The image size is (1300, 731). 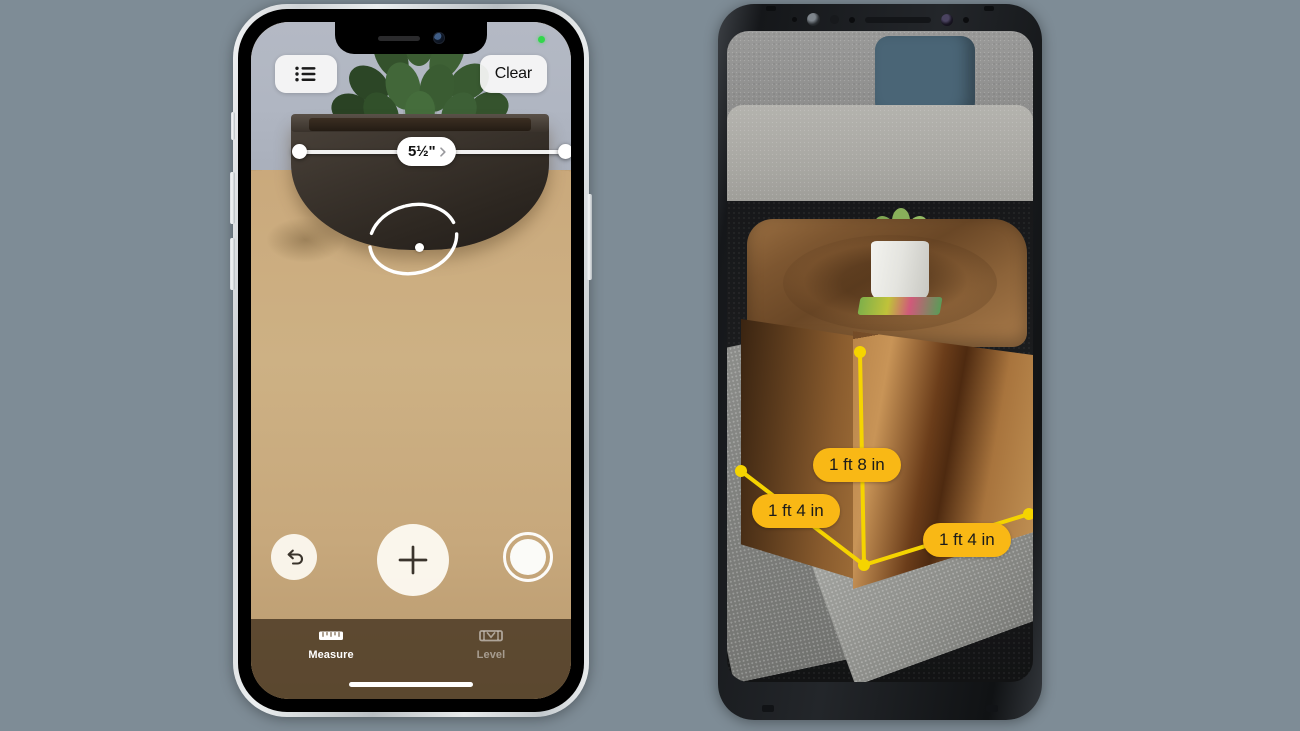 I want to click on android-bottom-band-right, so click(x=992, y=708).